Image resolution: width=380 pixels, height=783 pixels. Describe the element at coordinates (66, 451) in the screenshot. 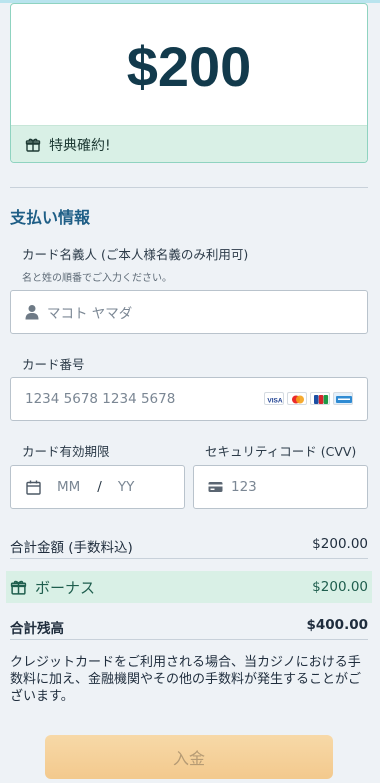

I see `expiry-label: カード有効期限` at that location.